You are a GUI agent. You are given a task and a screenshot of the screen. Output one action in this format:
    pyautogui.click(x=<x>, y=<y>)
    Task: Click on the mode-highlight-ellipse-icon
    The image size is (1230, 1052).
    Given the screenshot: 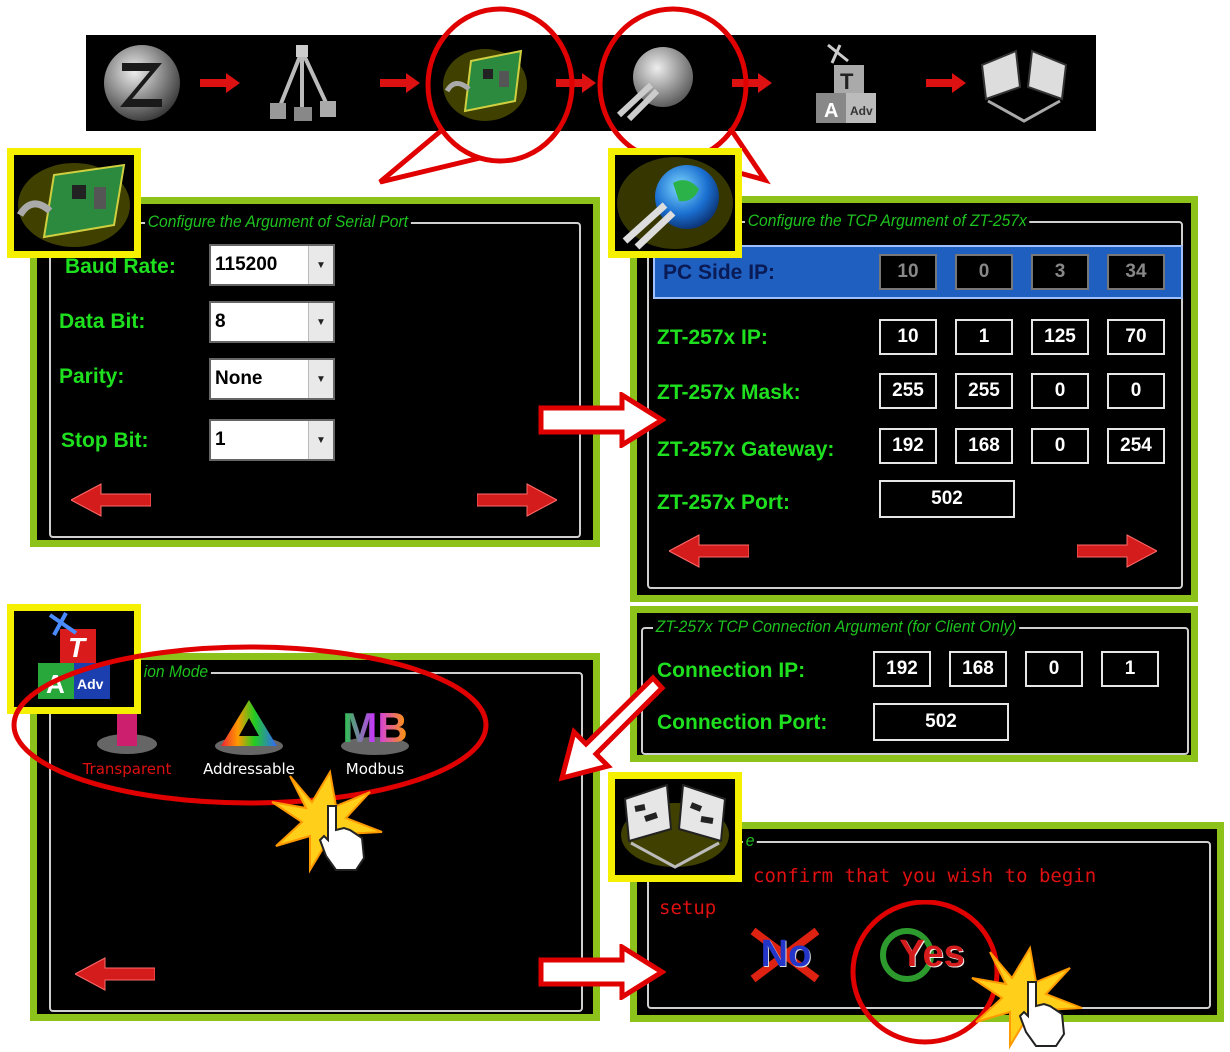 What is the action you would take?
    pyautogui.click(x=250, y=725)
    